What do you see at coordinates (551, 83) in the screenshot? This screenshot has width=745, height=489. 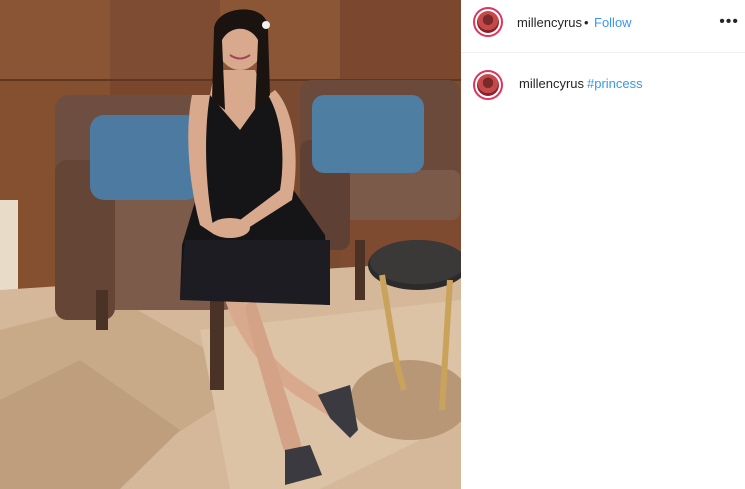 I see `caption-username: millencyrus` at bounding box center [551, 83].